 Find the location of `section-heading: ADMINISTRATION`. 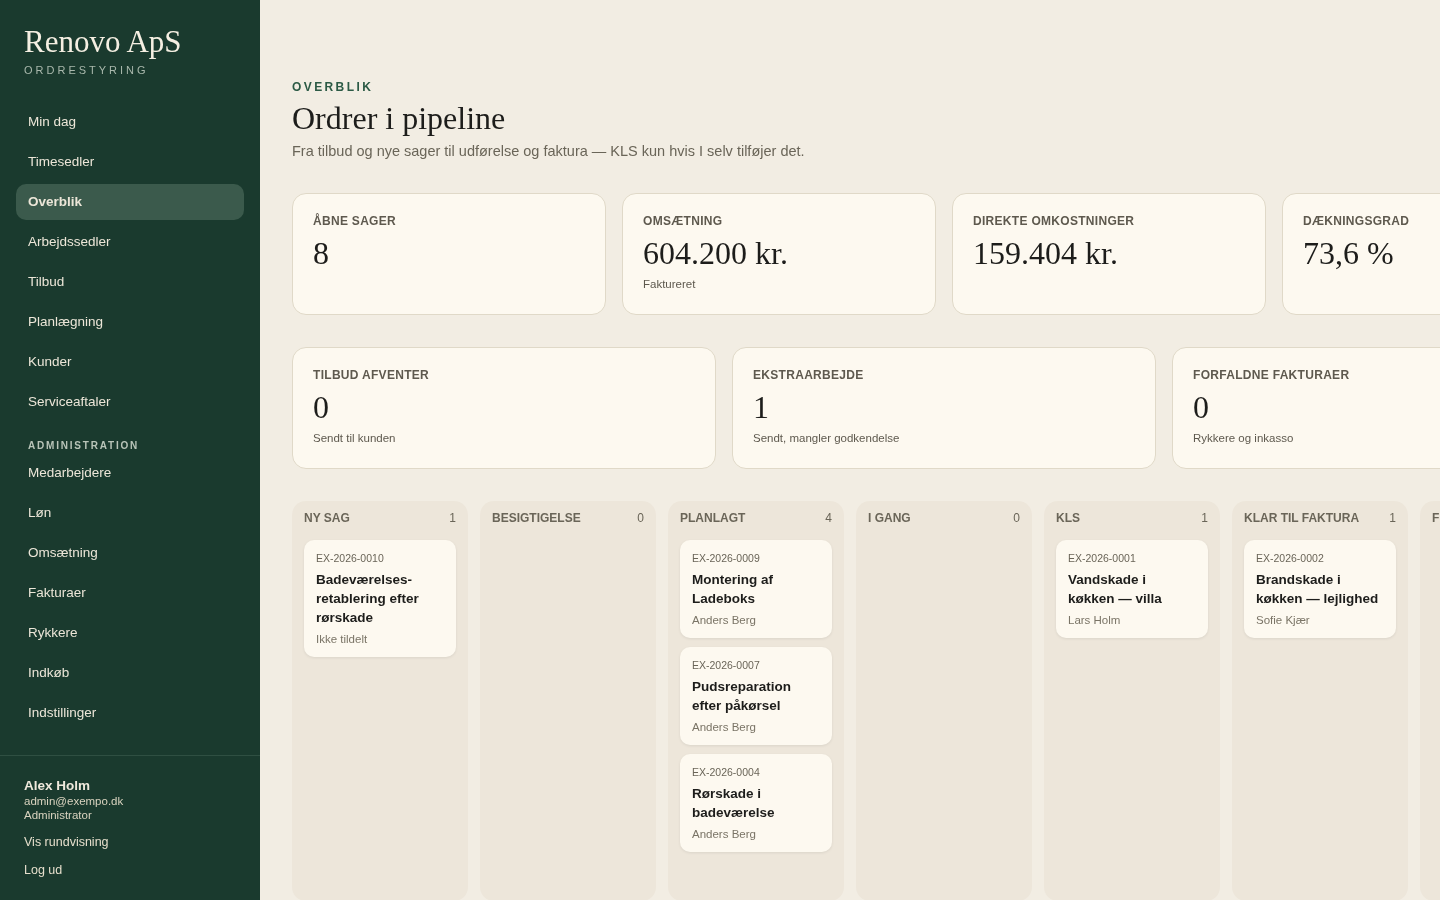

section-heading: ADMINISTRATION is located at coordinates (84, 445).